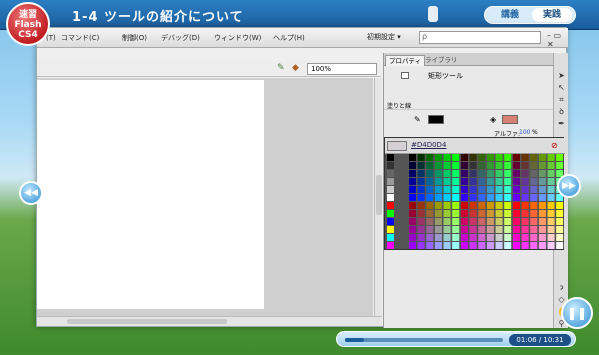 The image size is (599, 355). What do you see at coordinates (577, 313) in the screenshot?
I see `pause-icon: ❚❚` at bounding box center [577, 313].